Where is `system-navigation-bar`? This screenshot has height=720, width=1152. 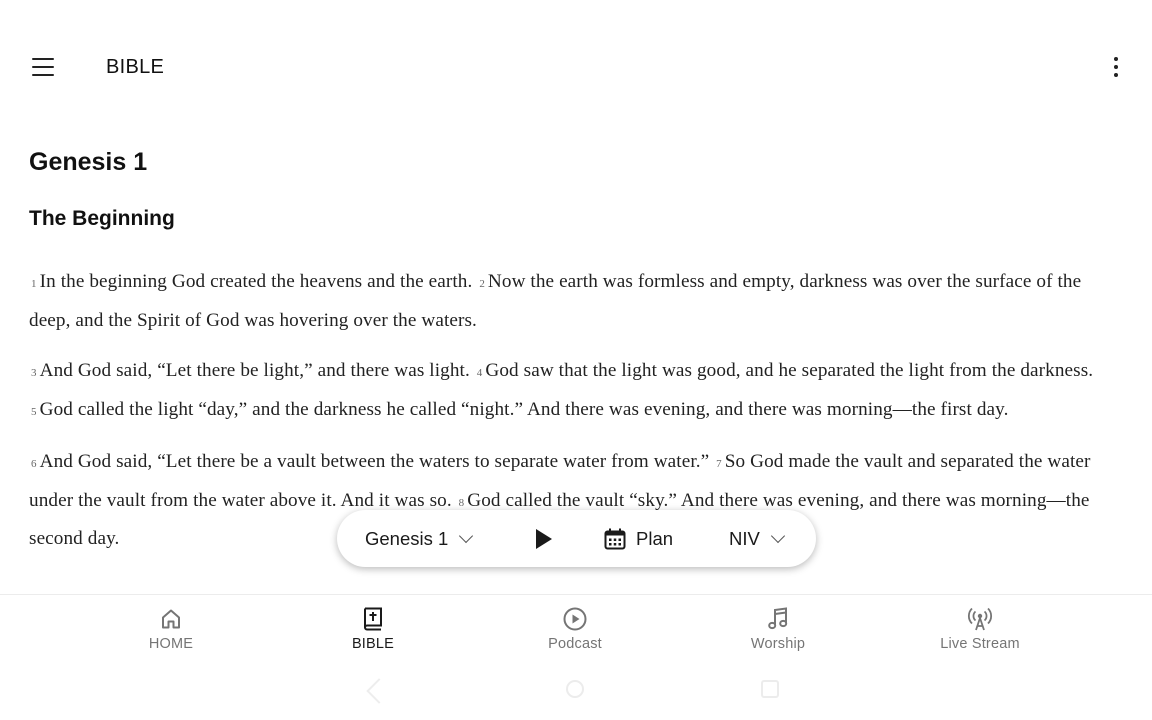
system-navigation-bar is located at coordinates (576, 699).